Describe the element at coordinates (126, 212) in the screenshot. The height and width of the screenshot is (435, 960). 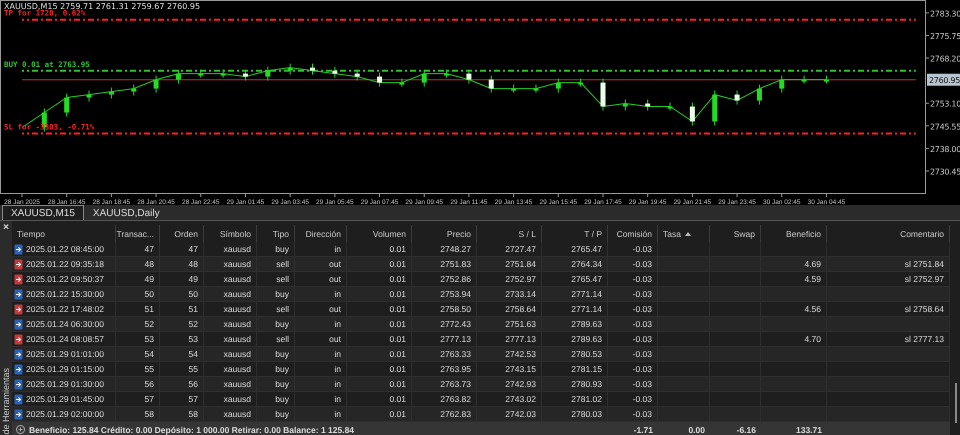
I see `chart-tab: XAUUSD,Daily` at that location.